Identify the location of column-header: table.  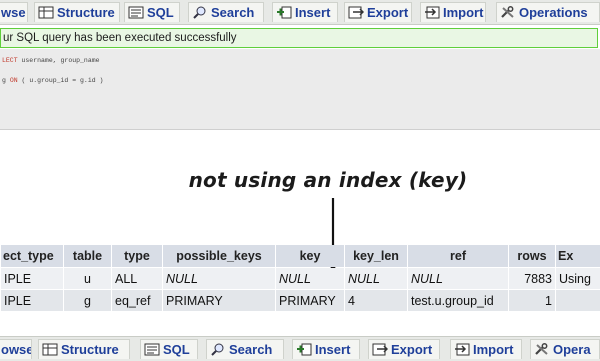
(87, 256).